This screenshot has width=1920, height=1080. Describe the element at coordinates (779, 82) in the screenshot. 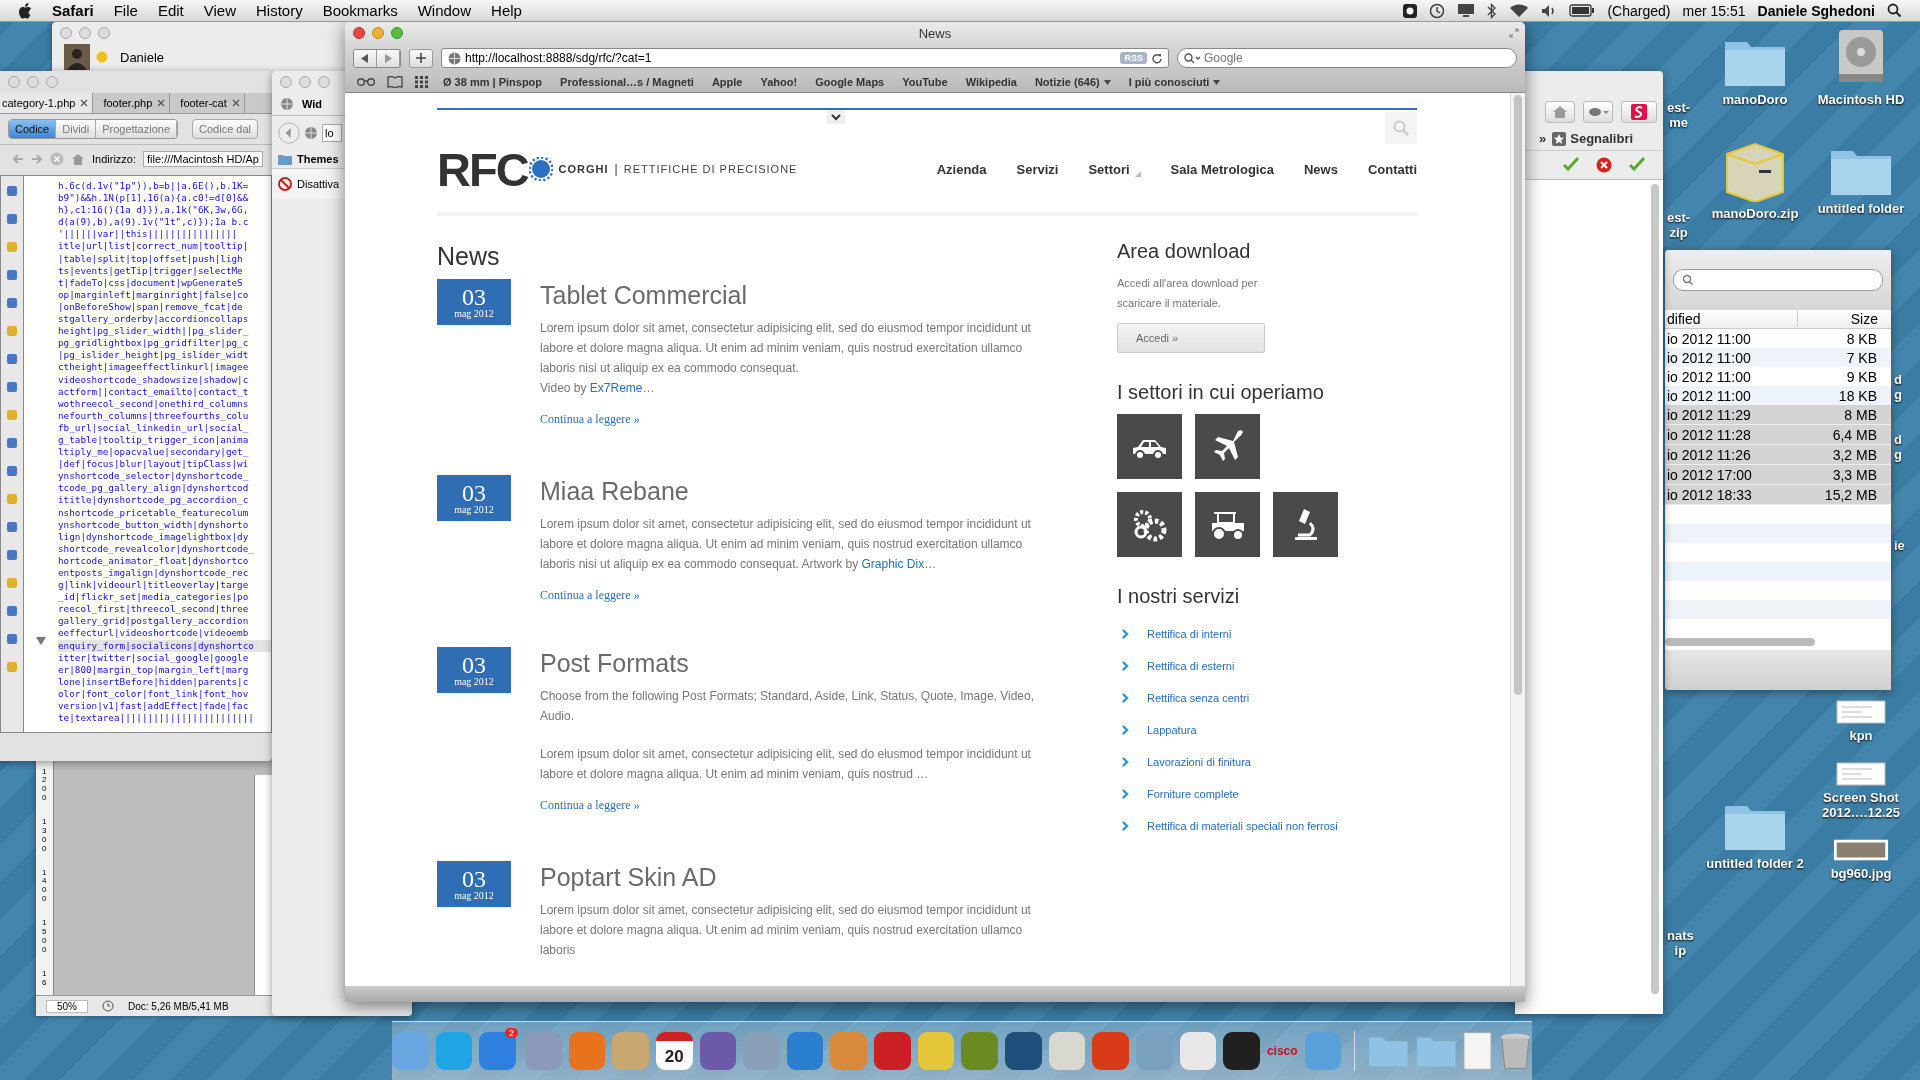

I see `bookmark-link: Yahoo!` at that location.